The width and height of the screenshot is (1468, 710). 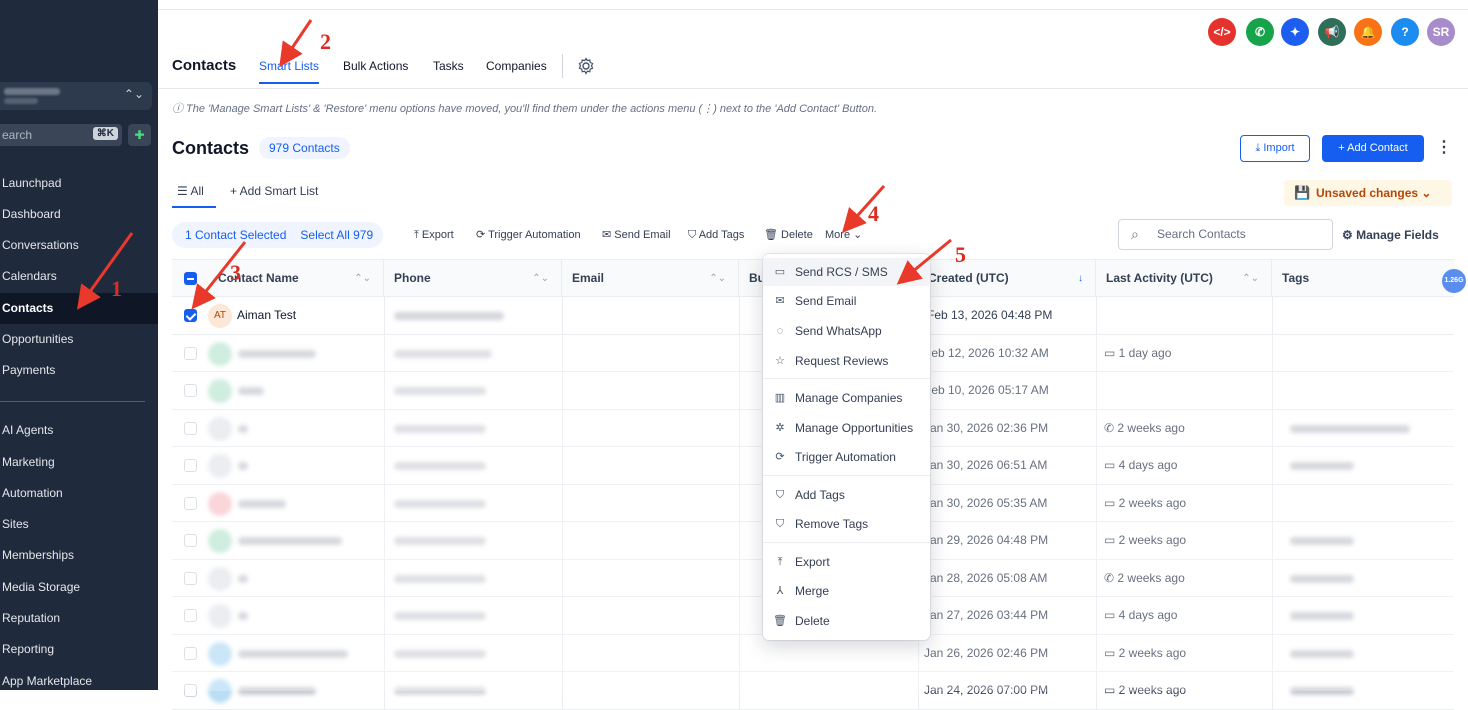 I want to click on sparkle-icon: ✦, so click(x=1295, y=32).